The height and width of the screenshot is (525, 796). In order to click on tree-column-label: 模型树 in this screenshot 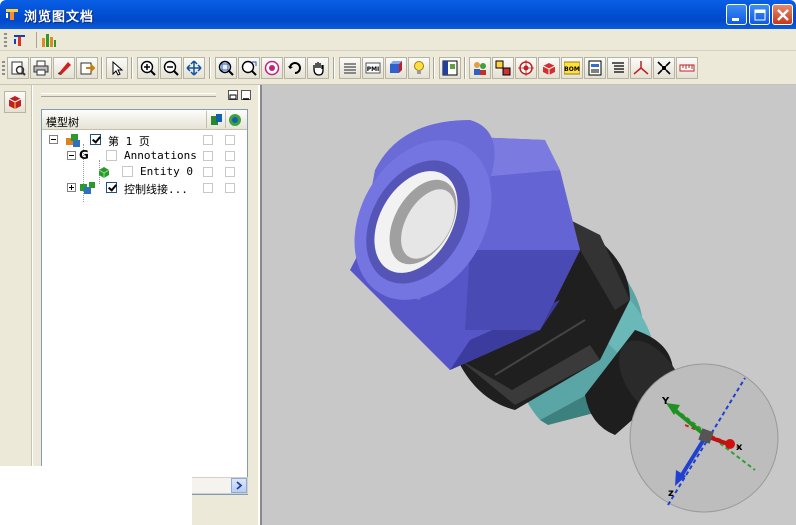, I will do `click(62, 122)`.